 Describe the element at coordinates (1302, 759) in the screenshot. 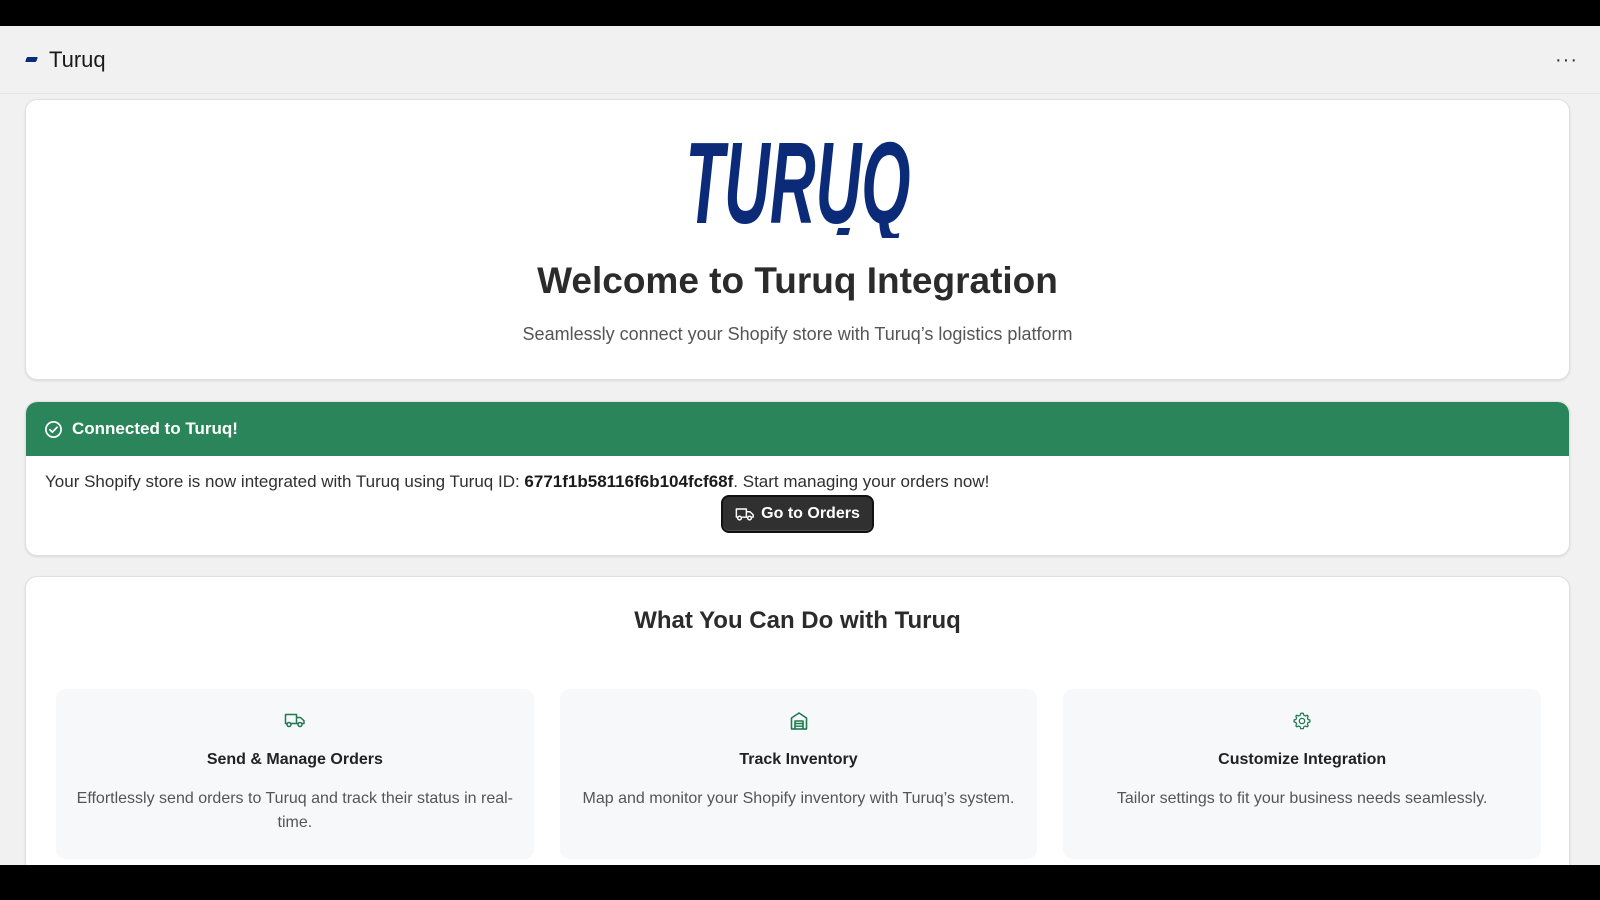

I see `feature-title: Customize Integration` at that location.